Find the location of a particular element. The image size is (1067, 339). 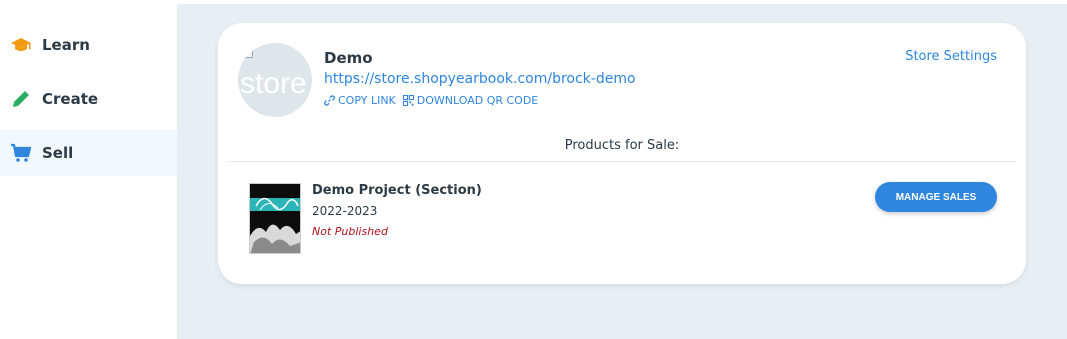

product-year: 2022-2023 is located at coordinates (345, 211).